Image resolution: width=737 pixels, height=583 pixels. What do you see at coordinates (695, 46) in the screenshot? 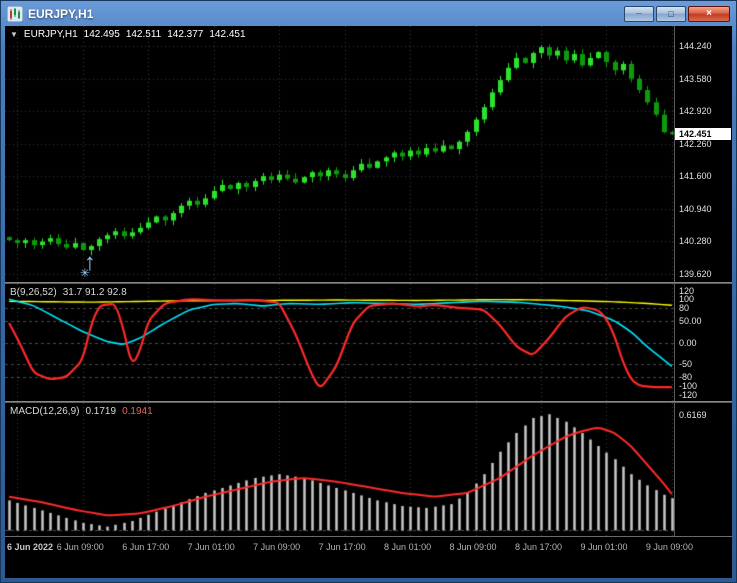
I see `price-scale-label: 144.240` at bounding box center [695, 46].